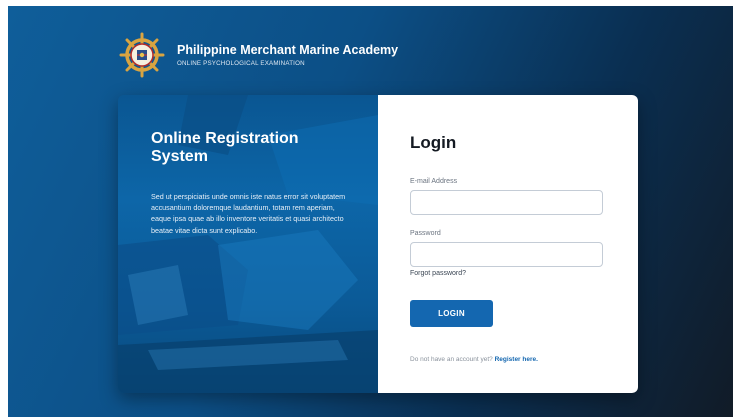 The height and width of the screenshot is (419, 739). What do you see at coordinates (288, 49) in the screenshot?
I see `brand-title: Philippine Merchant Marine Academy` at bounding box center [288, 49].